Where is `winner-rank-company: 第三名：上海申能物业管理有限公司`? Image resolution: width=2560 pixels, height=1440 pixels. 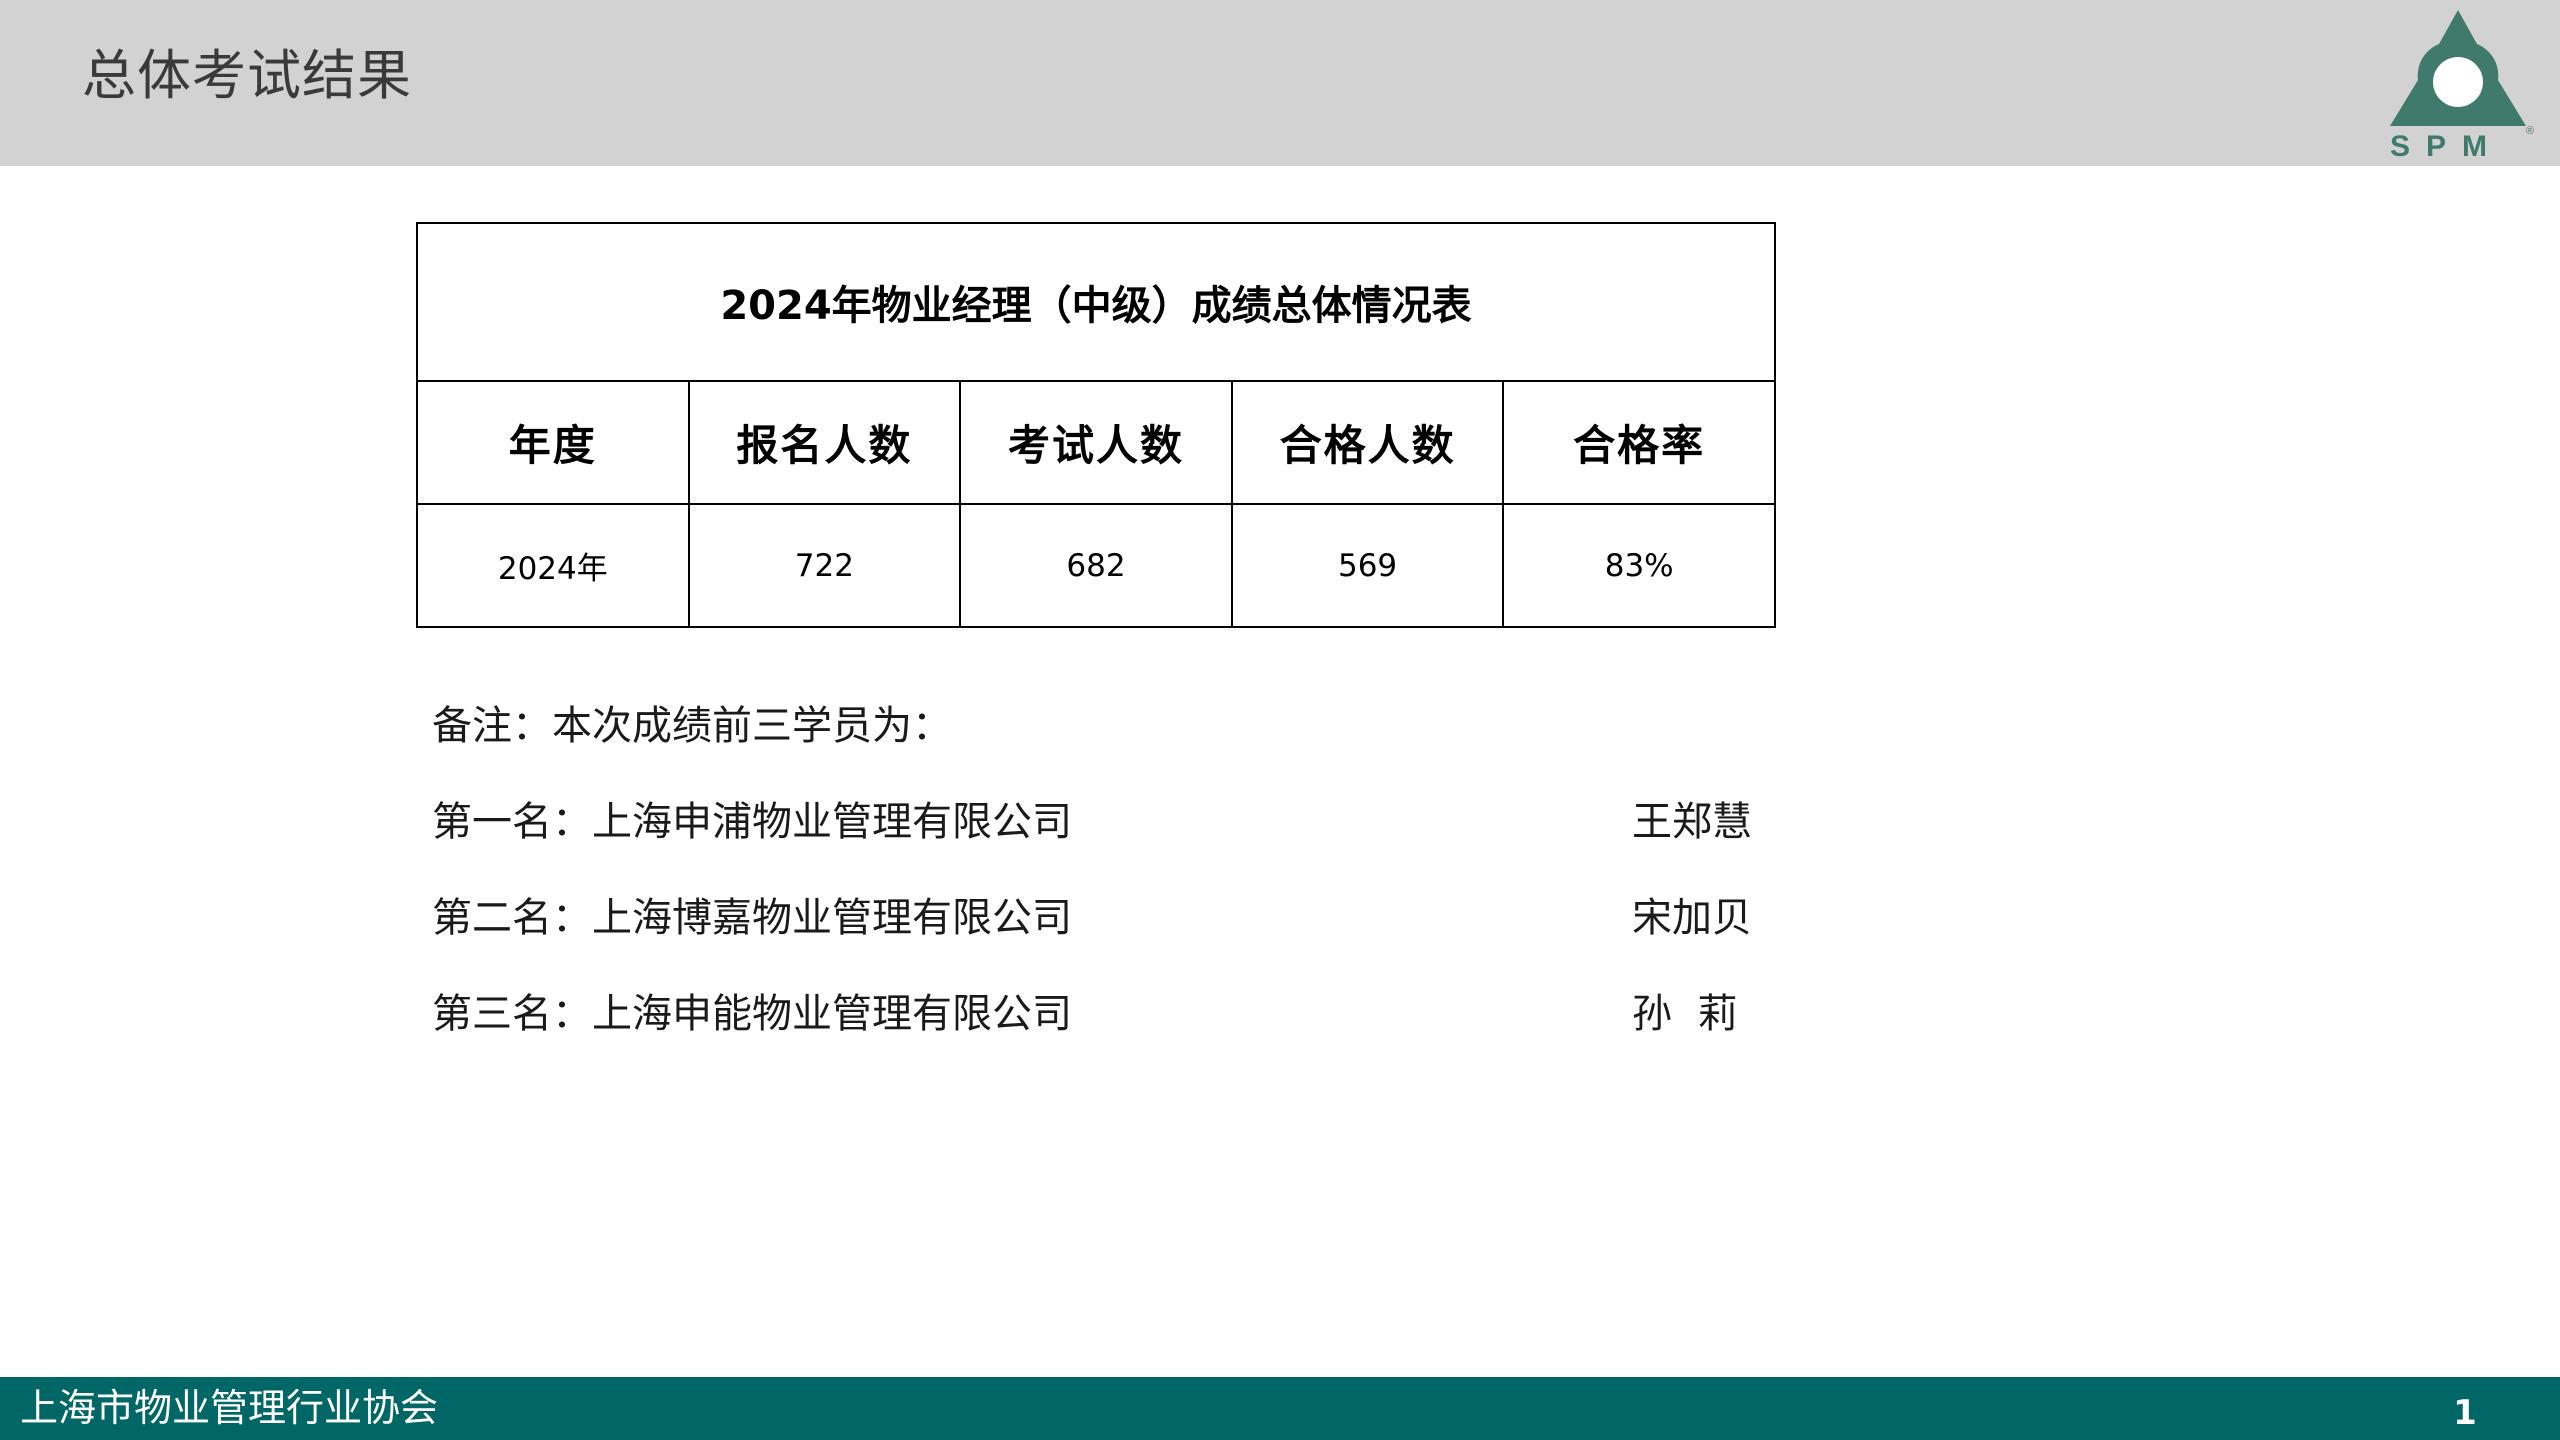
winner-rank-company: 第三名：上海申能物业管理有限公司 is located at coordinates (752, 1014).